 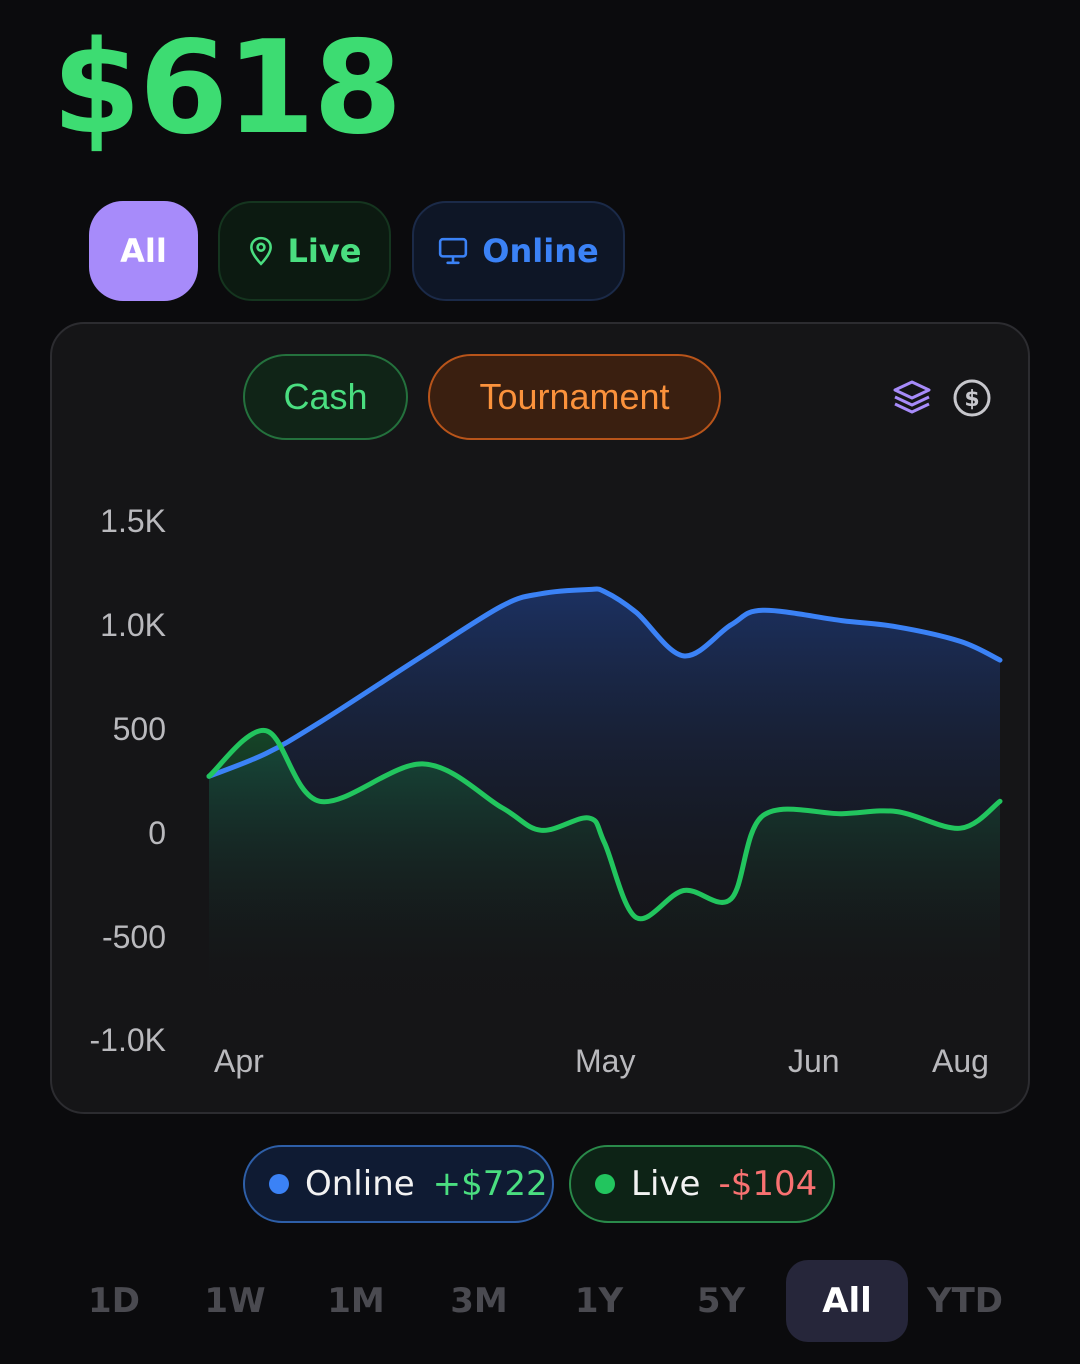 I want to click on map-pin-icon, so click(x=260, y=251).